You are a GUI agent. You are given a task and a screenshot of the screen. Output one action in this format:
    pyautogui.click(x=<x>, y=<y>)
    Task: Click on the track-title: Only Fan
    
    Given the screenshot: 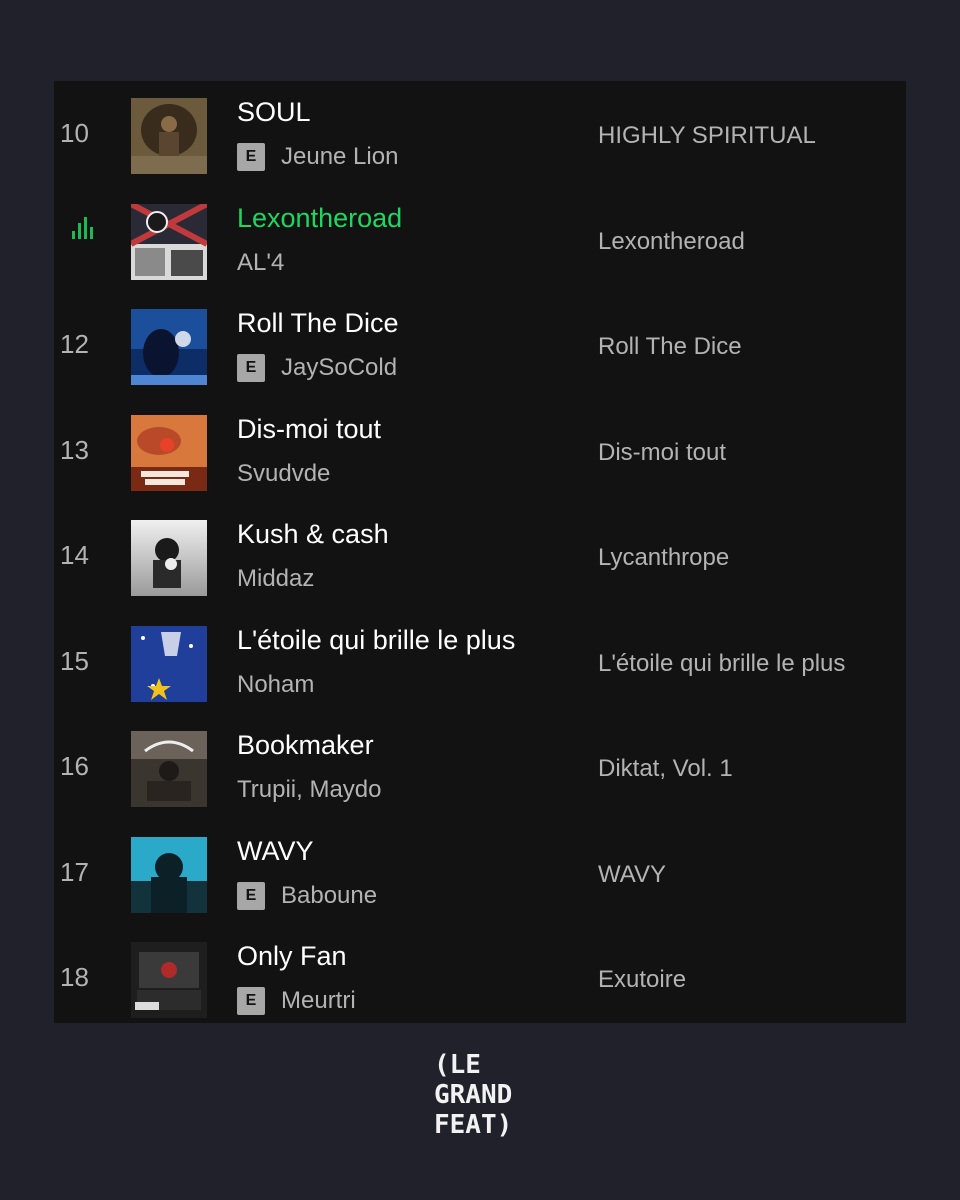 What is the action you would take?
    pyautogui.click(x=292, y=956)
    